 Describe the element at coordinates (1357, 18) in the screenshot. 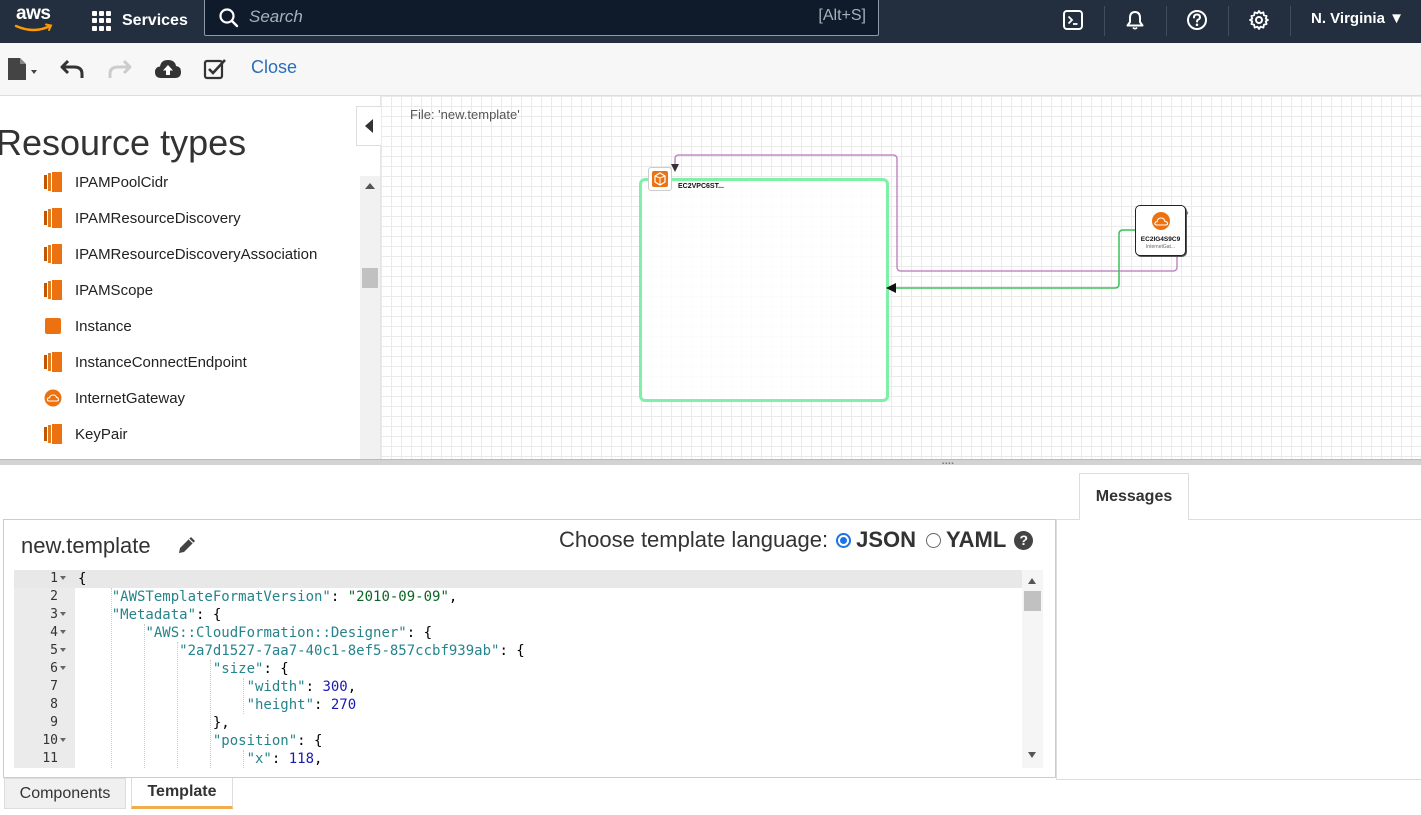

I see `region-selector: N. Virginia ▼` at that location.